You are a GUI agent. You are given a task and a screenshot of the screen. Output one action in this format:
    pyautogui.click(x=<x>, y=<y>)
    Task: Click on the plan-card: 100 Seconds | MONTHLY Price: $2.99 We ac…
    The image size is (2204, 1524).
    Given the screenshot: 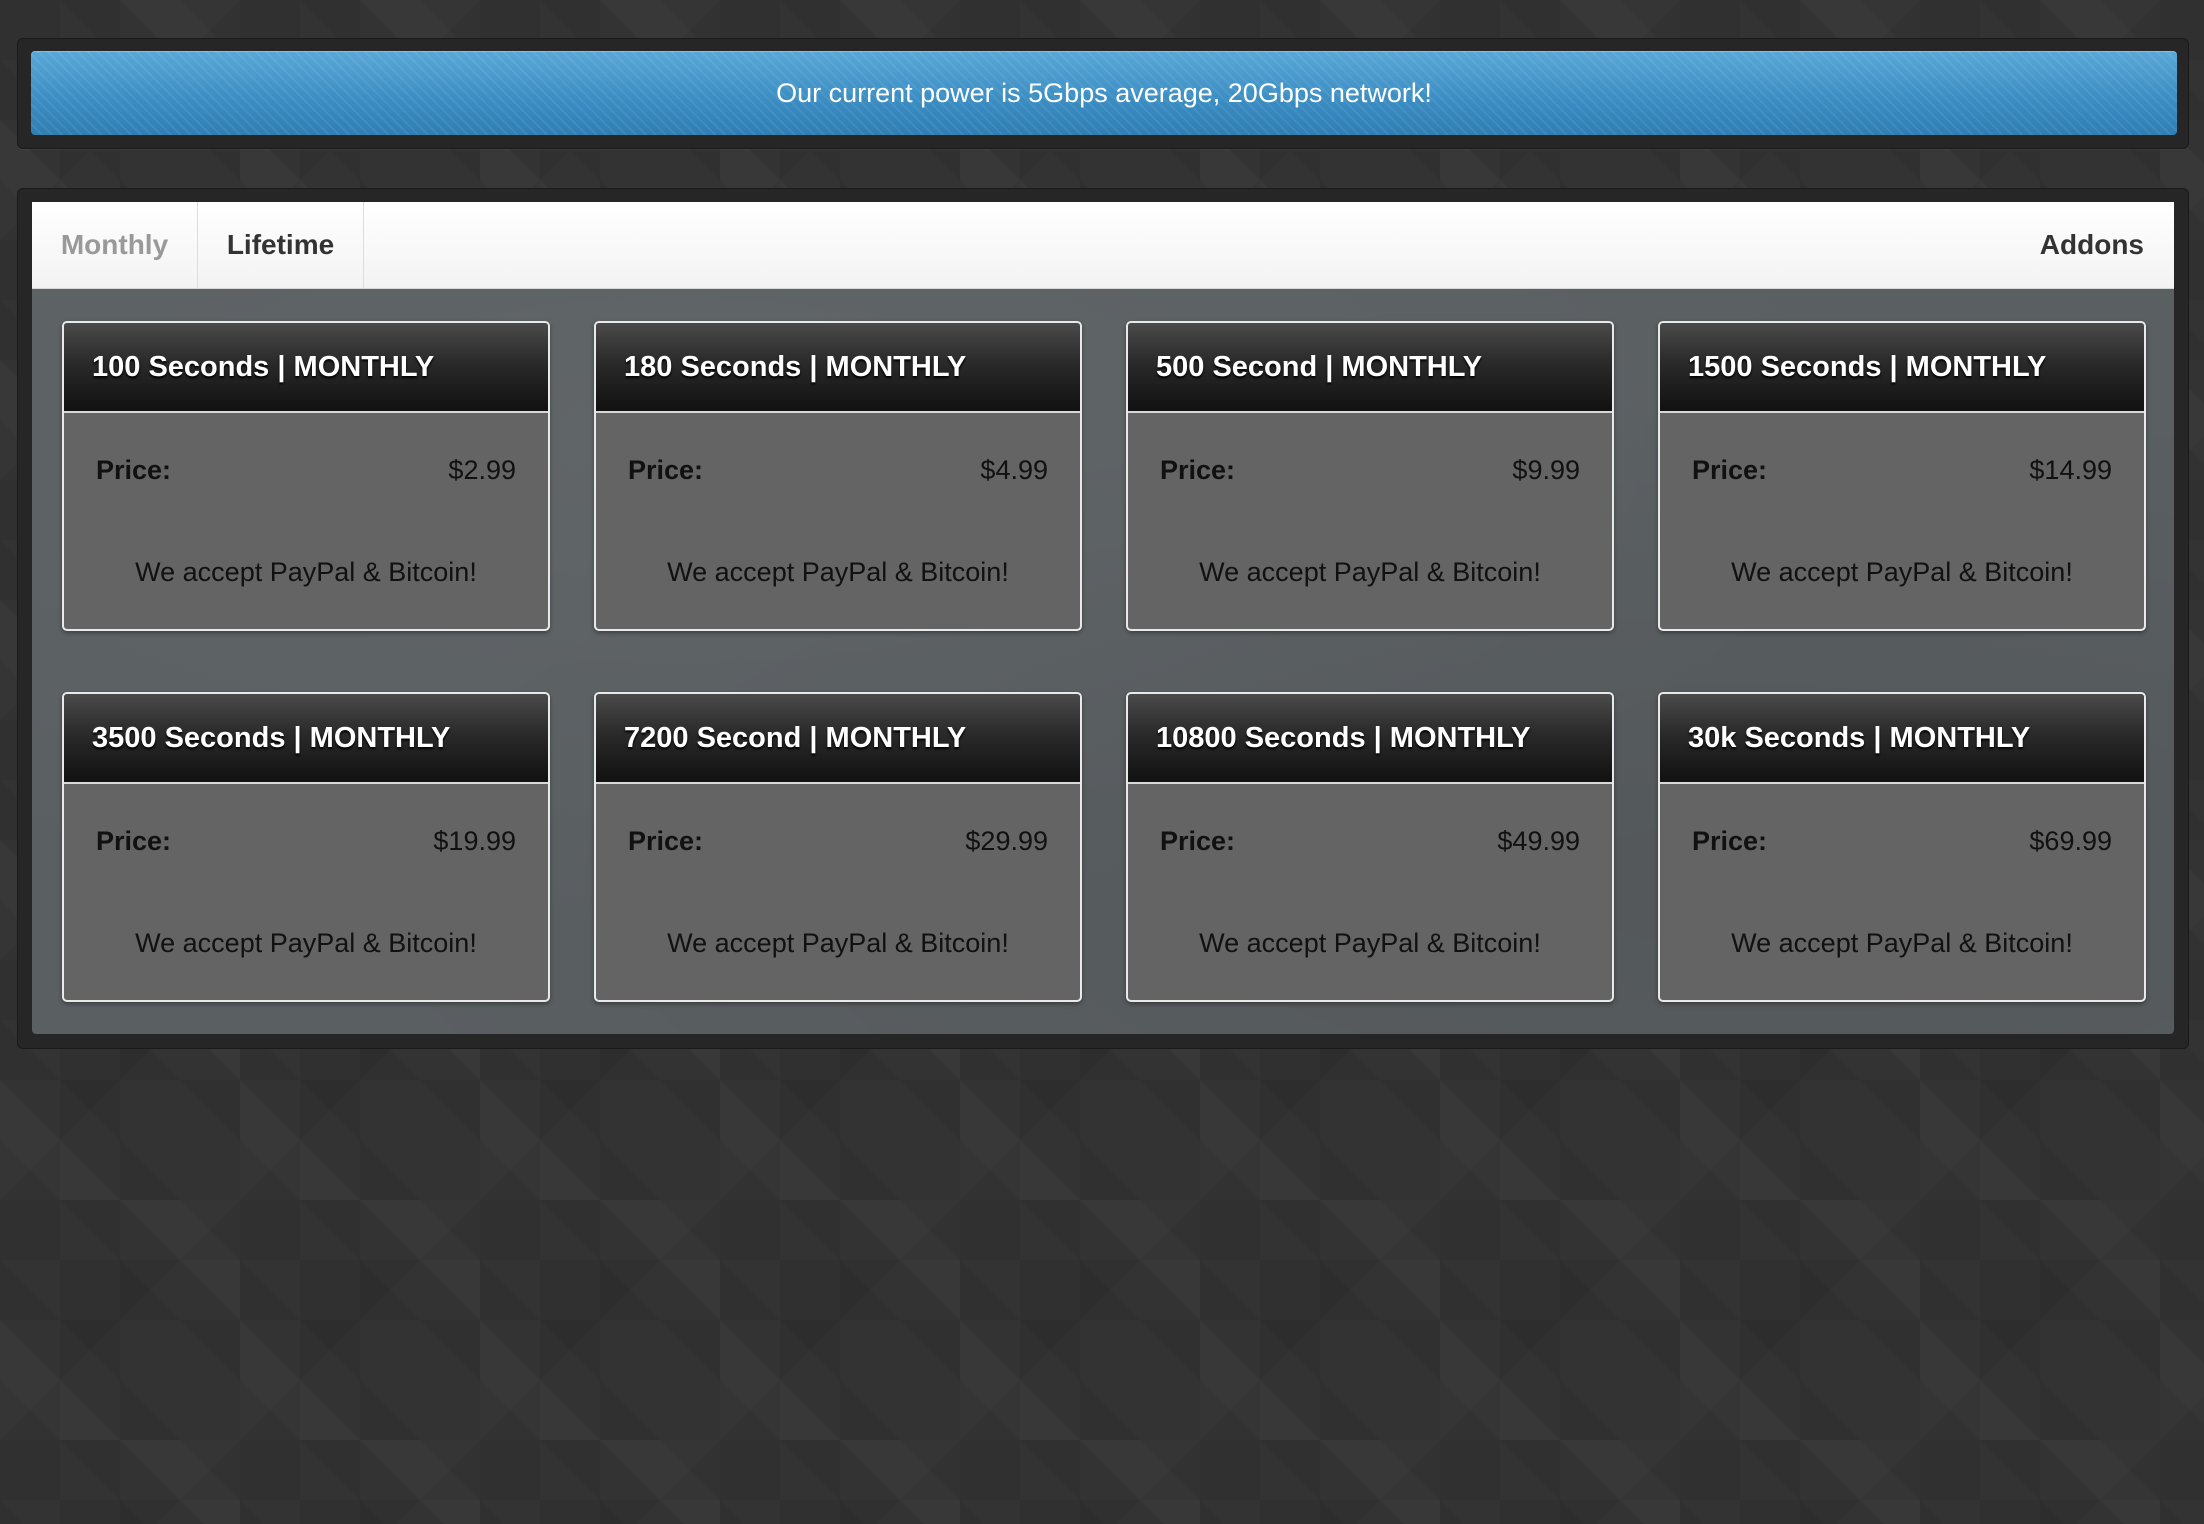 What is the action you would take?
    pyautogui.click(x=306, y=476)
    